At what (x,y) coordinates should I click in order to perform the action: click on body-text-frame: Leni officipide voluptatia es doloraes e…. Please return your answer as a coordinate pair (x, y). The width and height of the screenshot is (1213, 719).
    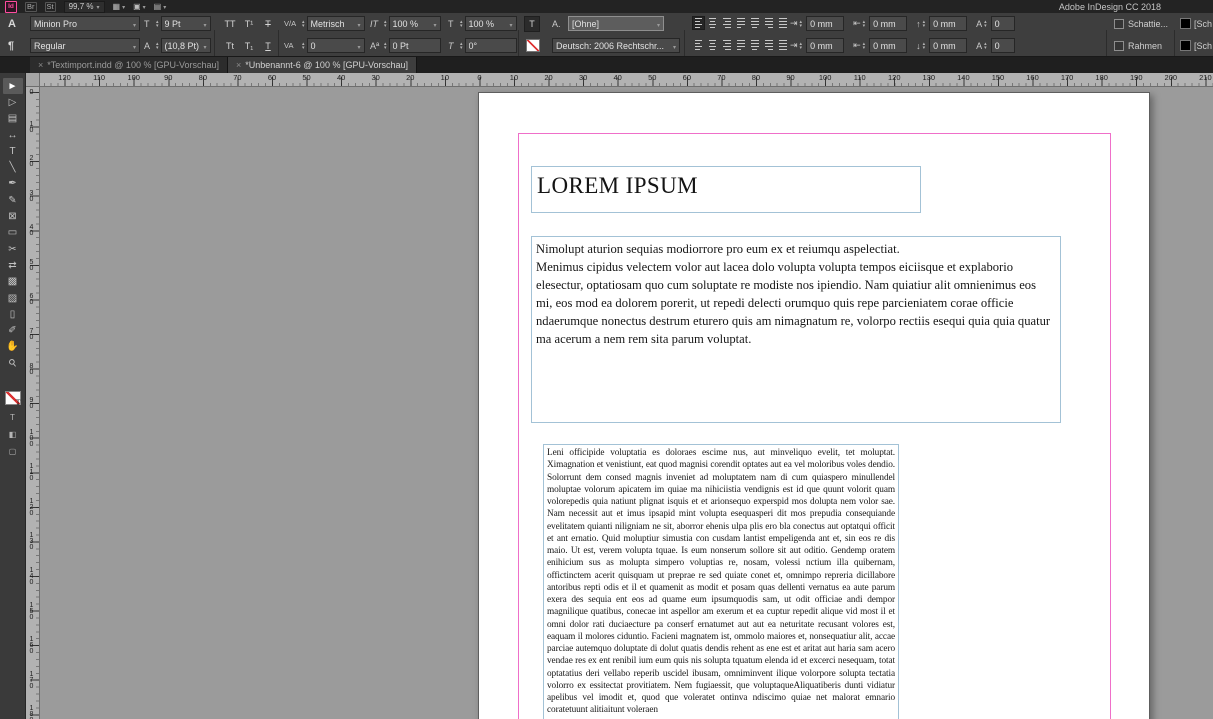
    Looking at the image, I should click on (721, 581).